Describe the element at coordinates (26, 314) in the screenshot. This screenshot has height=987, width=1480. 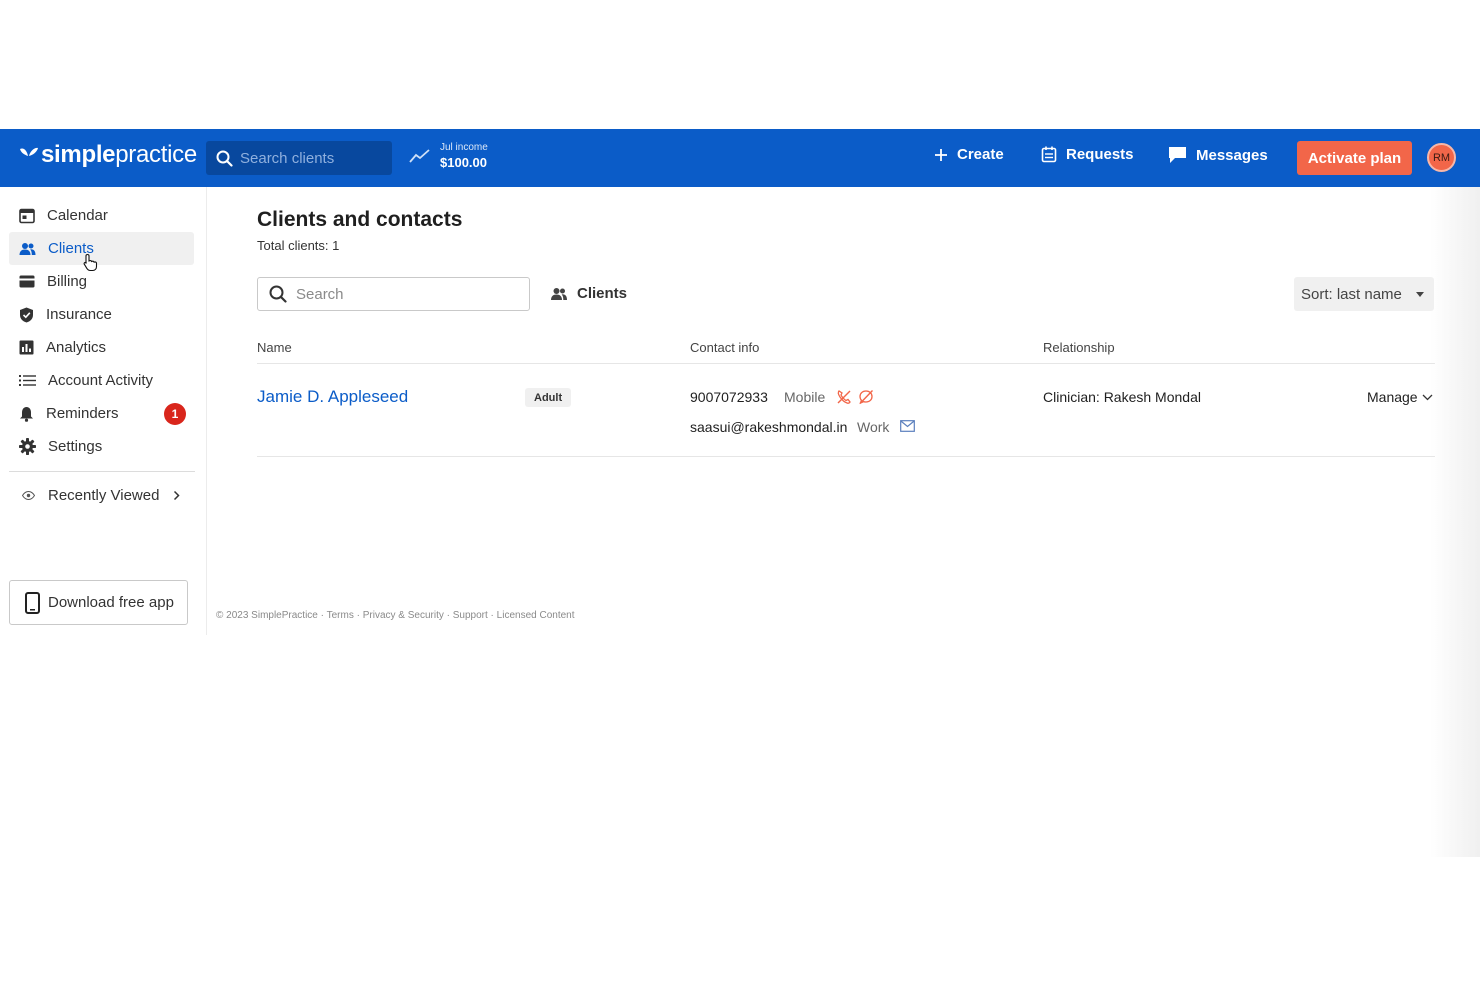
I see `shield-check-icon` at that location.